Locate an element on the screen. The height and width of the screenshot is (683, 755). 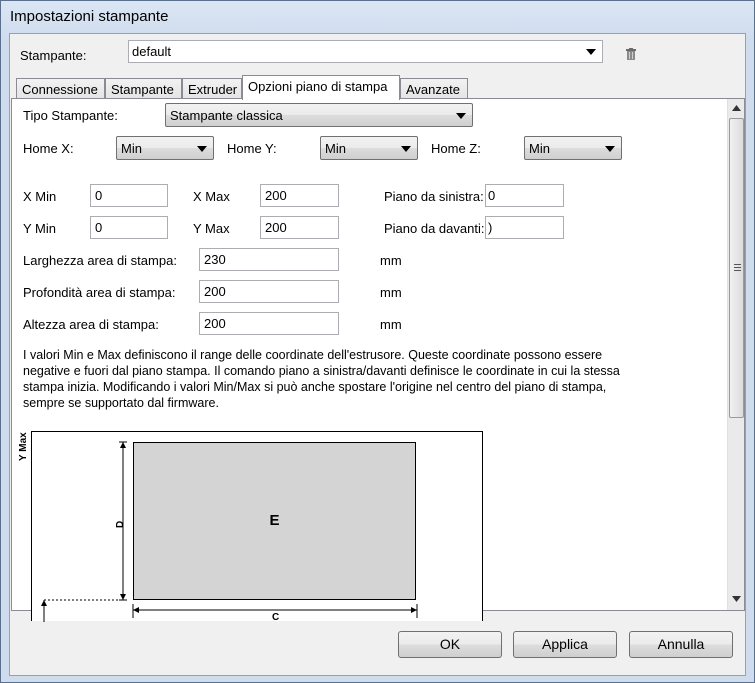
window-title: Impostazioni stampante is located at coordinates (89, 16).